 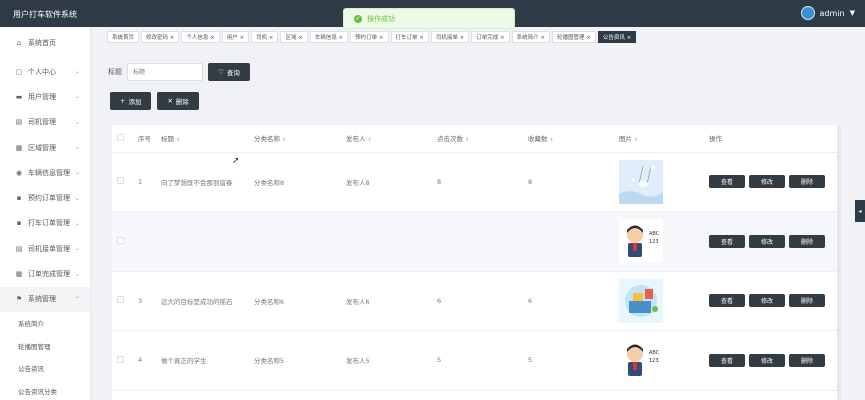 What do you see at coordinates (236, 161) in the screenshot?
I see `mouse-cursor-icon: ➚` at bounding box center [236, 161].